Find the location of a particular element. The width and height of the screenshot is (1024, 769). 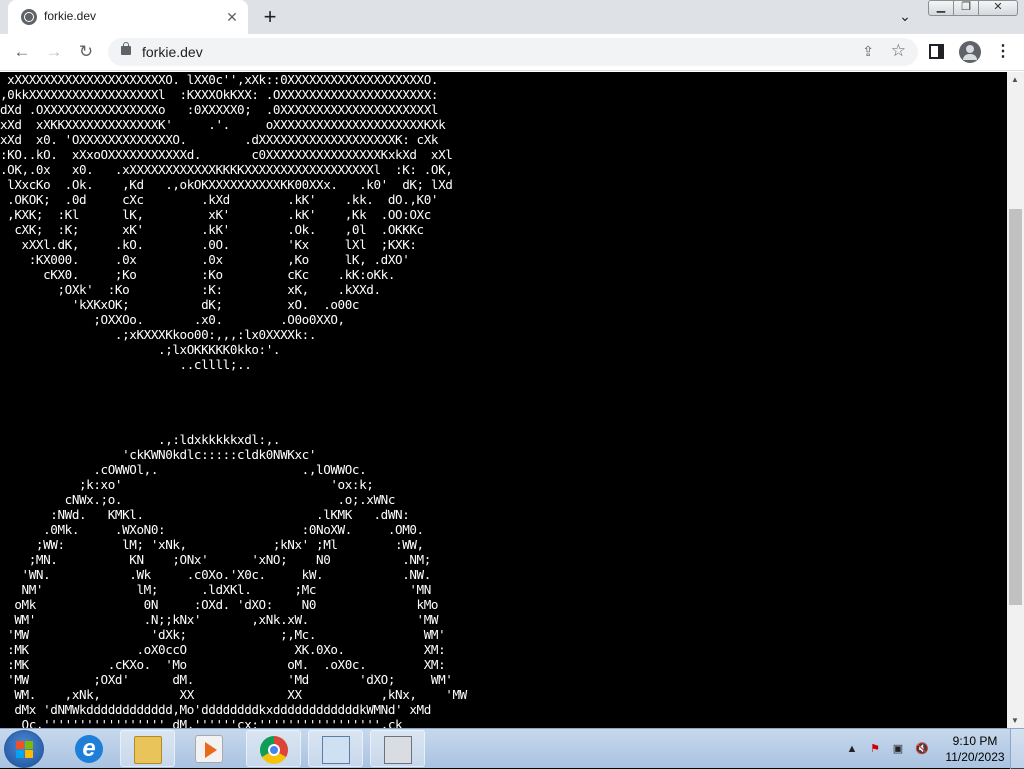

internet-explorer-icon: e is located at coordinates (89, 749).